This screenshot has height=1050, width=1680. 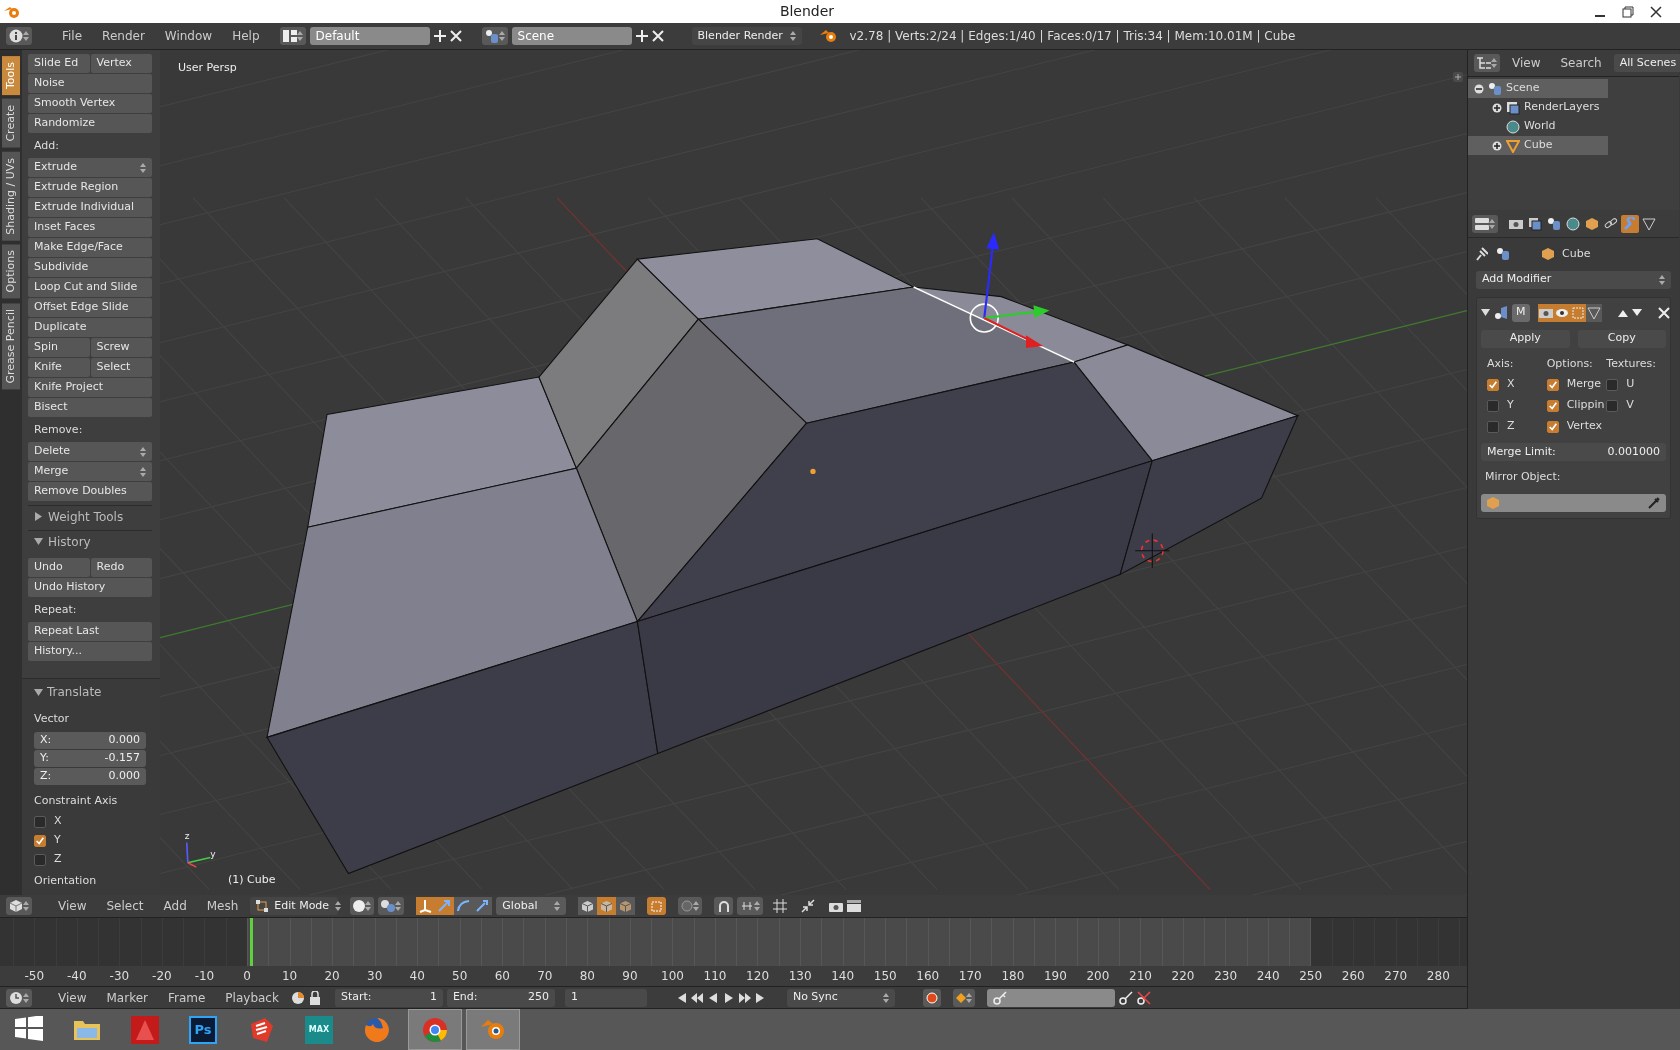 I want to click on menu-item: File, so click(x=72, y=36).